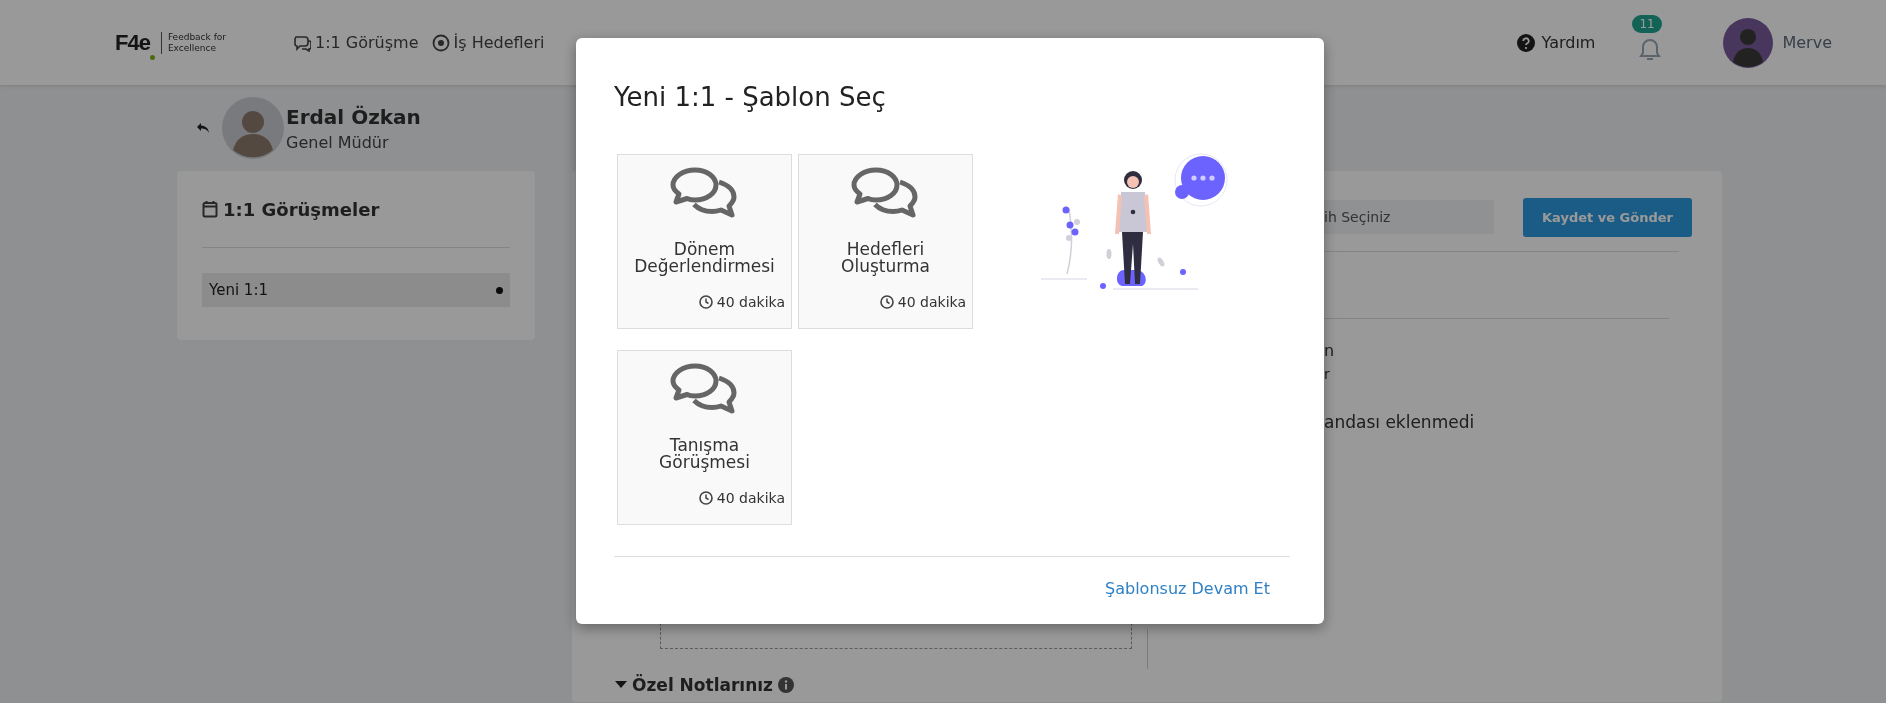  What do you see at coordinates (499, 290) in the screenshot?
I see `selected-dot-icon` at bounding box center [499, 290].